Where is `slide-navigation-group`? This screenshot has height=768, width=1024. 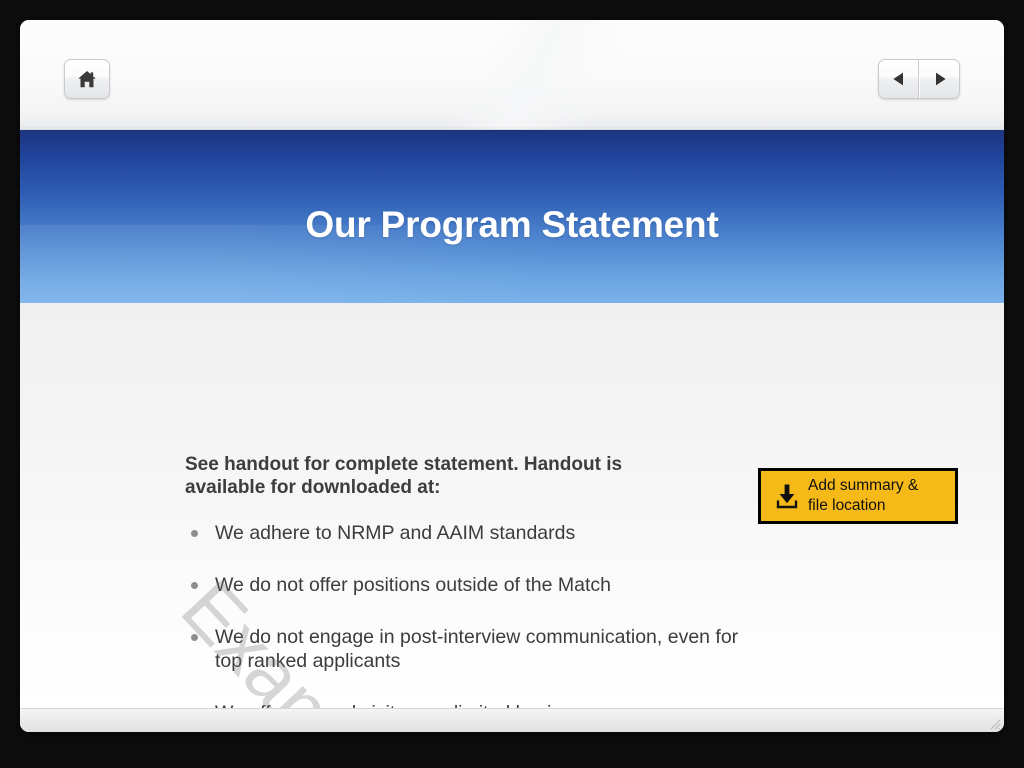
slide-navigation-group is located at coordinates (919, 79).